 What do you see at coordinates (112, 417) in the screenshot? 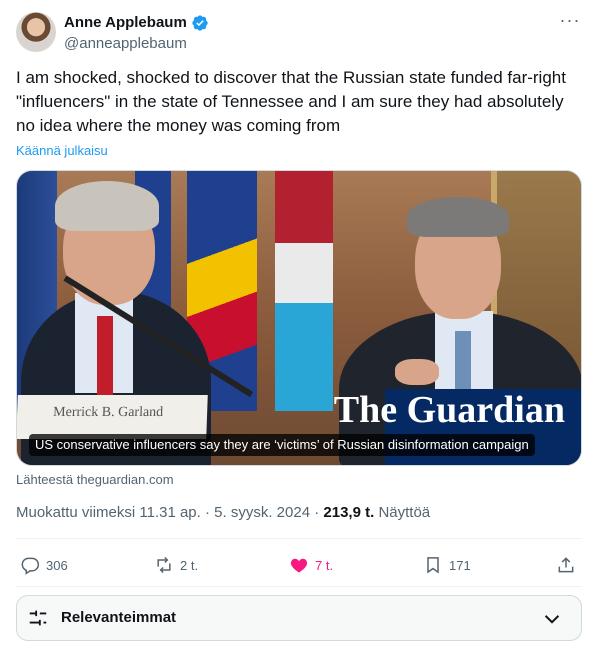
I see `nameplate: Merrick B. Garland` at bounding box center [112, 417].